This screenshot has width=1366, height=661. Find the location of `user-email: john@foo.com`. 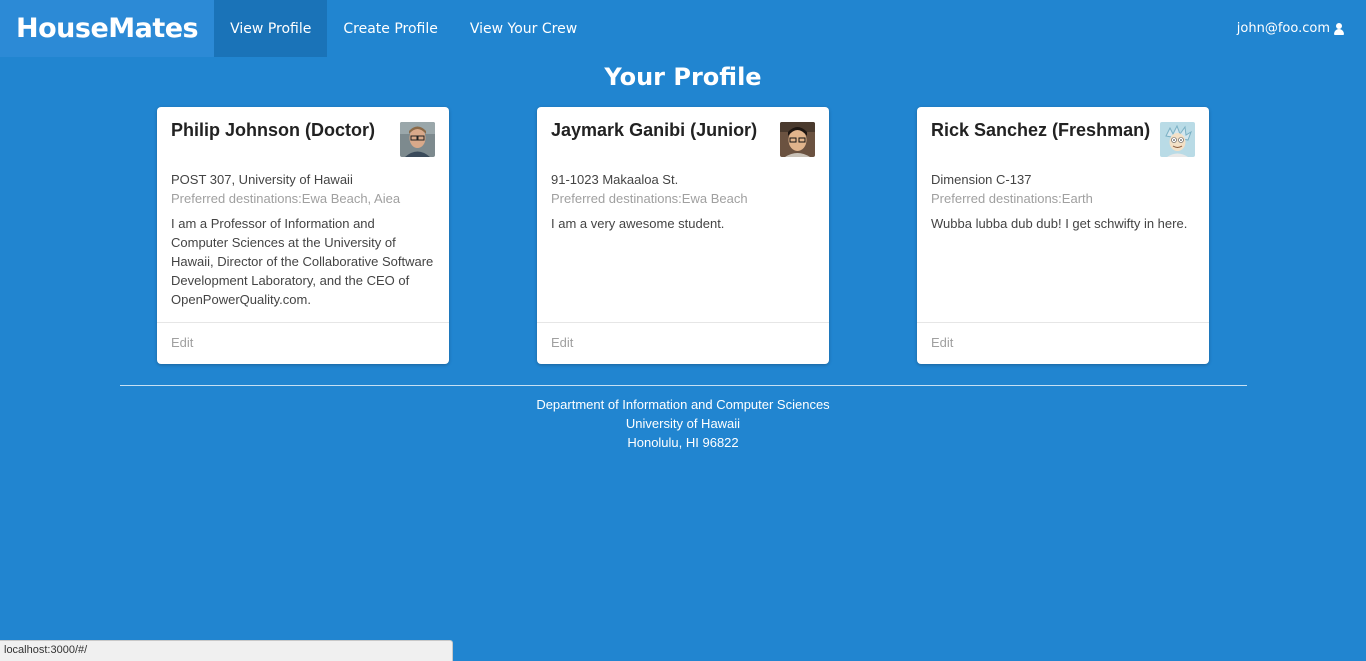

user-email: john@foo.com is located at coordinates (1283, 28).